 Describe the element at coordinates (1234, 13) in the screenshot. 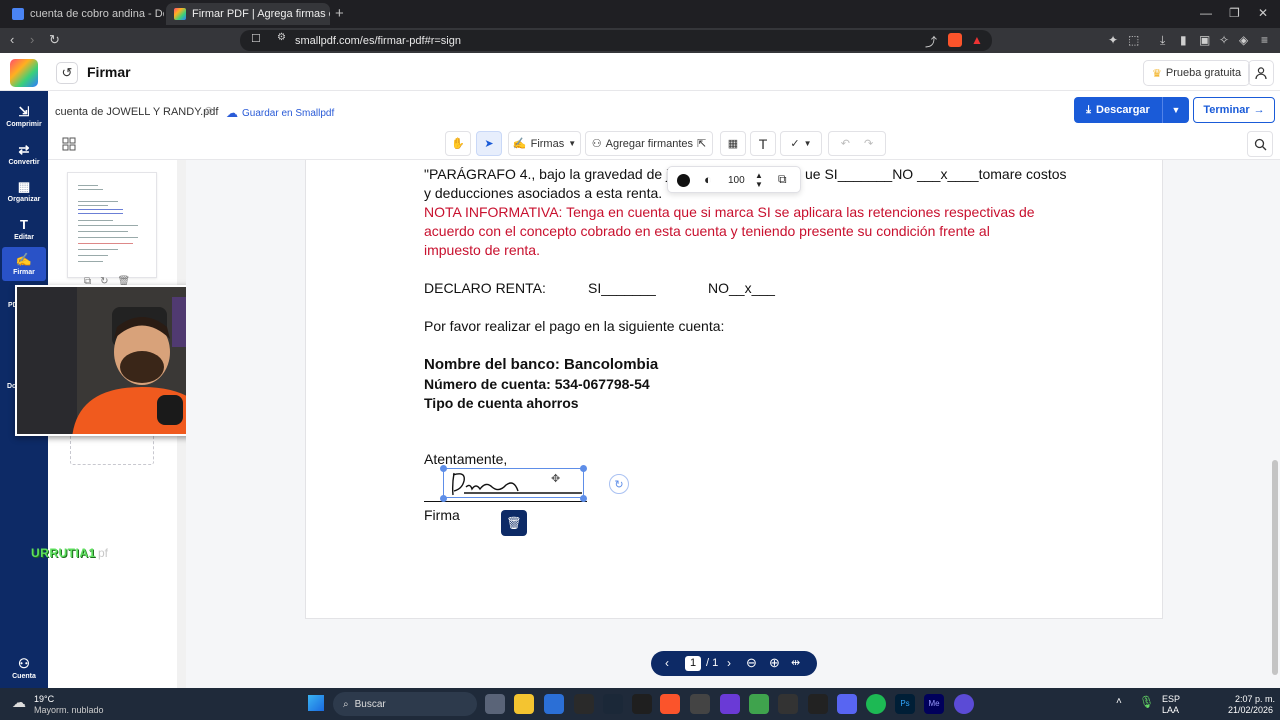

I see `maximize-icon: ❐` at that location.